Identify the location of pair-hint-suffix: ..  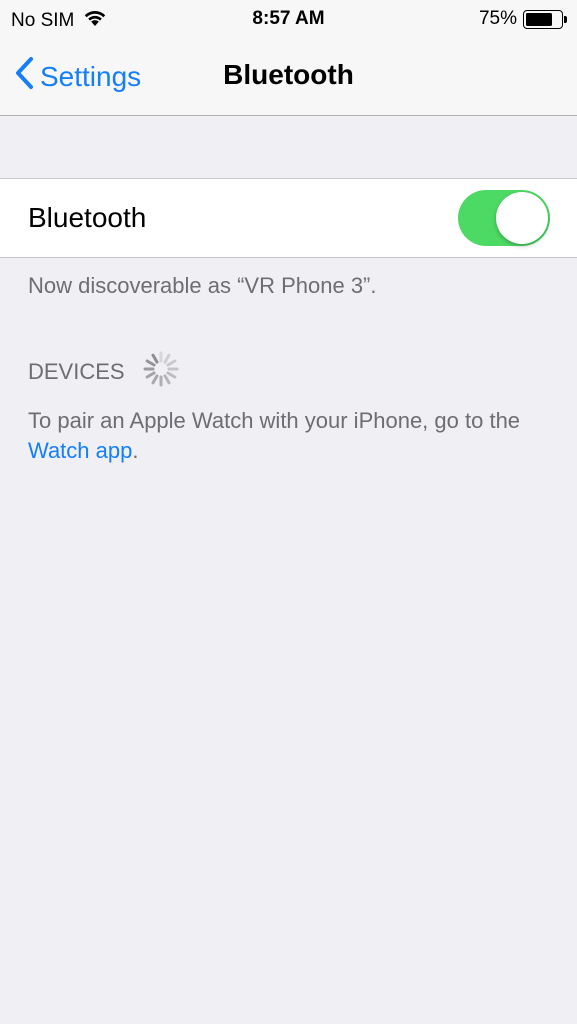
(135, 450).